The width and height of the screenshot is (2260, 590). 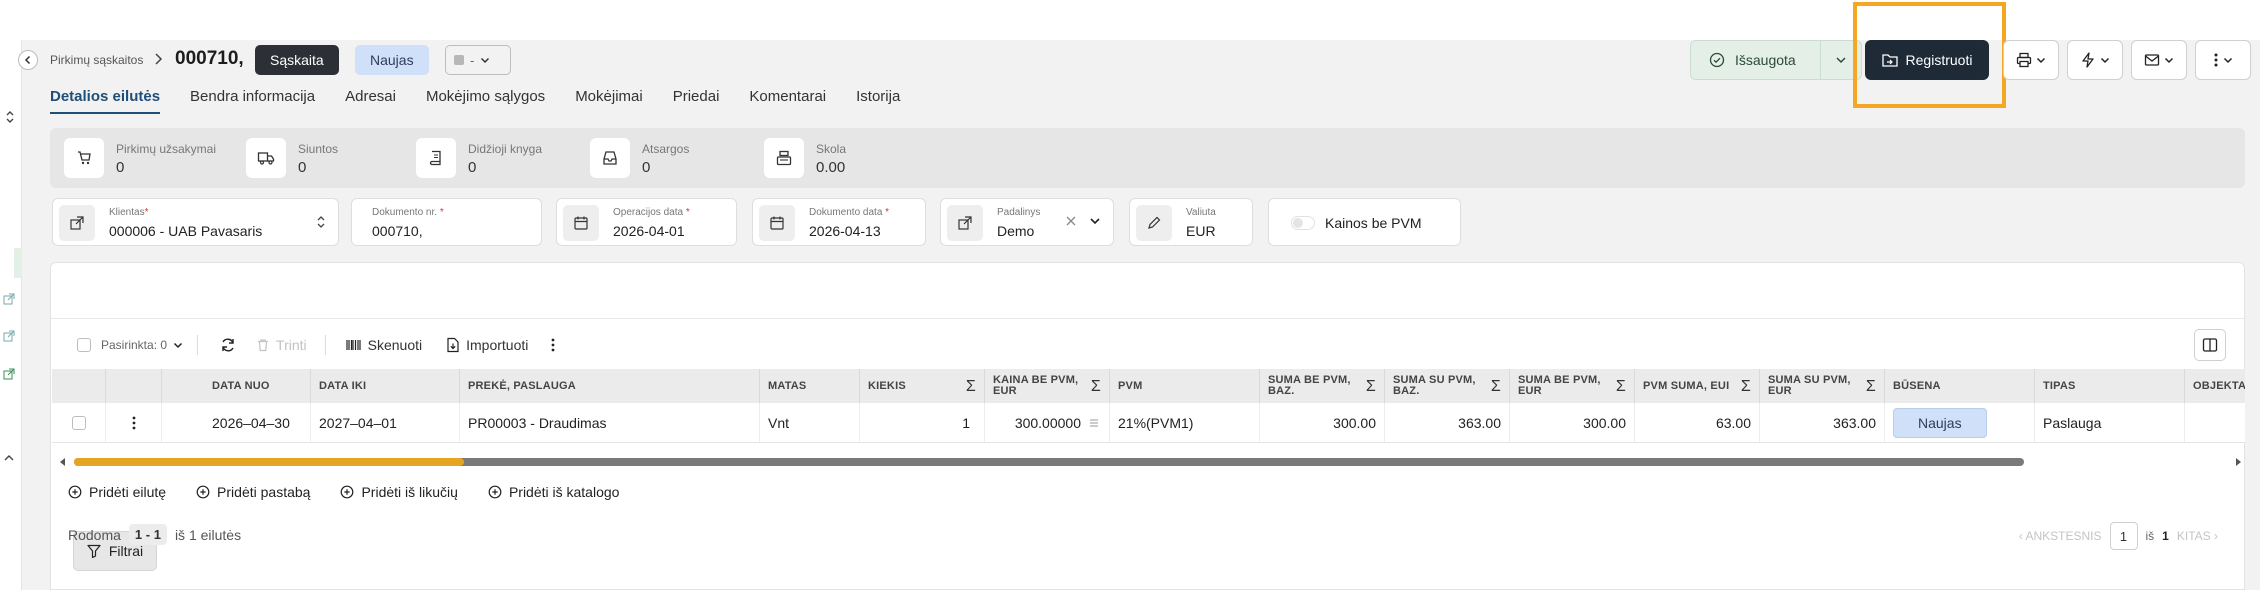 What do you see at coordinates (228, 345) in the screenshot?
I see `refresh-button` at bounding box center [228, 345].